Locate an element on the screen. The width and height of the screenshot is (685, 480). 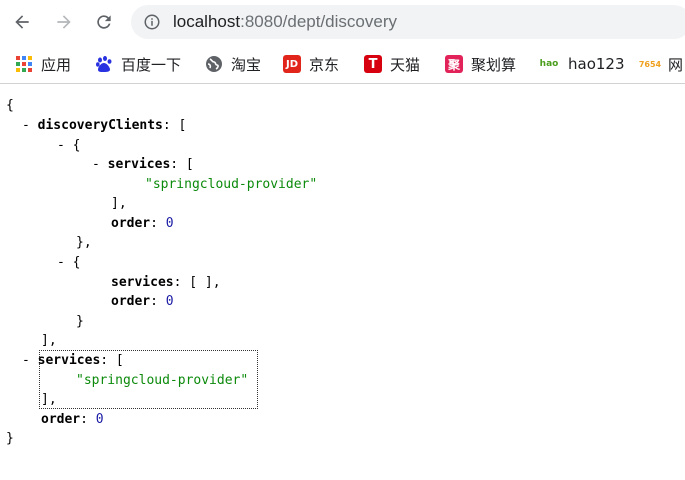
bookmark-jd: JD 京东 is located at coordinates (311, 64).